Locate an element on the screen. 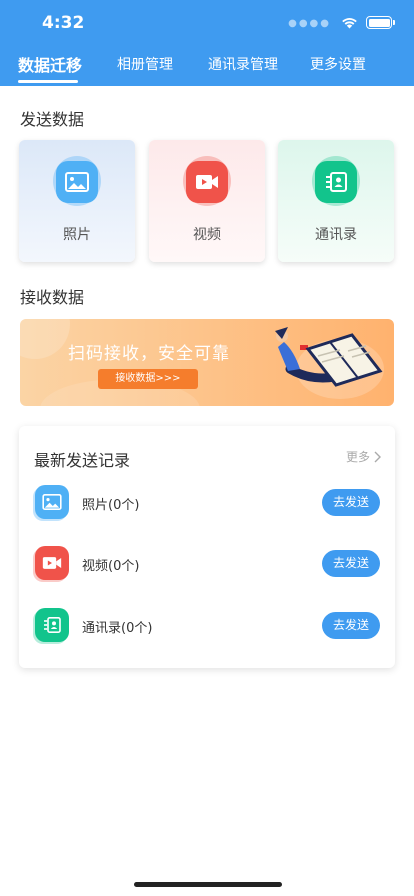 Image resolution: width=414 pixels, height=896 pixels. top-tabs: 数据迁移 相册管理 通讯录管理 更多设置 is located at coordinates (207, 69).